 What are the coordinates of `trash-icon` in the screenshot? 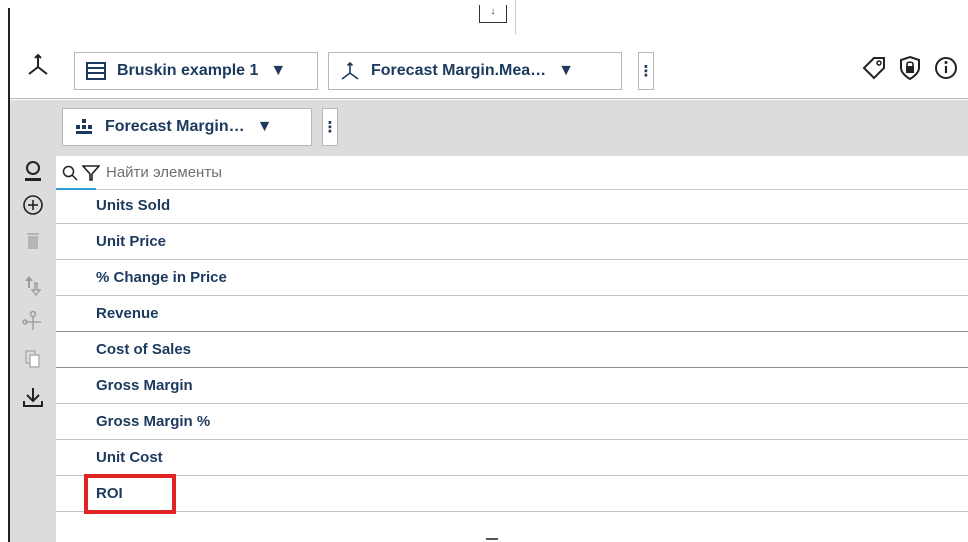 It's located at (33, 241).